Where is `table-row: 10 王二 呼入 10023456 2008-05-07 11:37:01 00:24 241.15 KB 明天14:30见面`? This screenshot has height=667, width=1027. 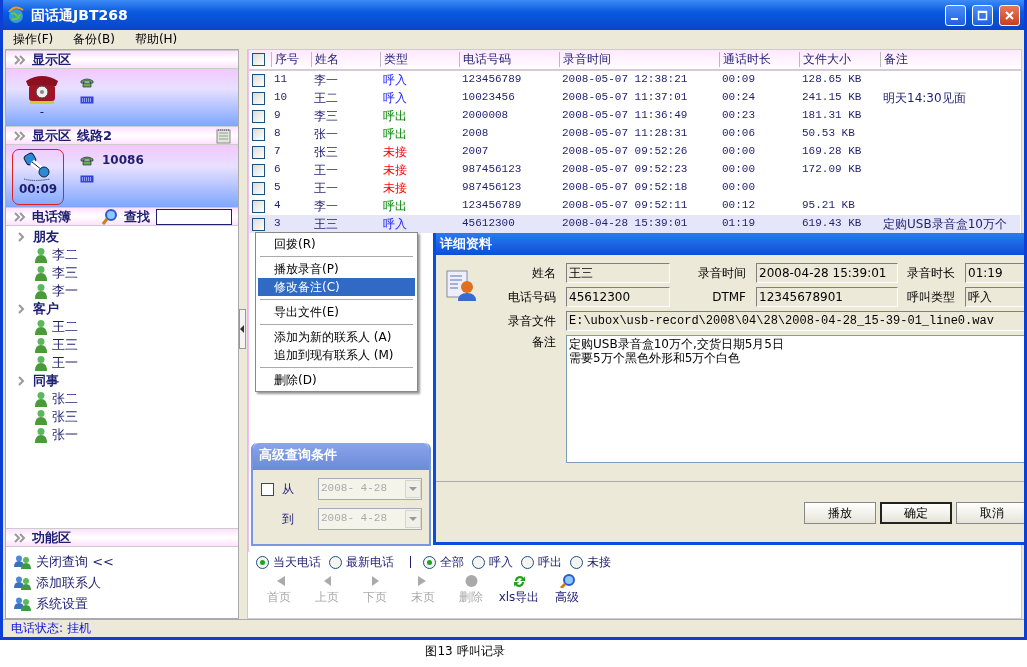
table-row: 10 王二 呼入 10023456 2008-05-07 11:37:01 00:24 241.15 KB 明天14:30见面 is located at coordinates (634, 98).